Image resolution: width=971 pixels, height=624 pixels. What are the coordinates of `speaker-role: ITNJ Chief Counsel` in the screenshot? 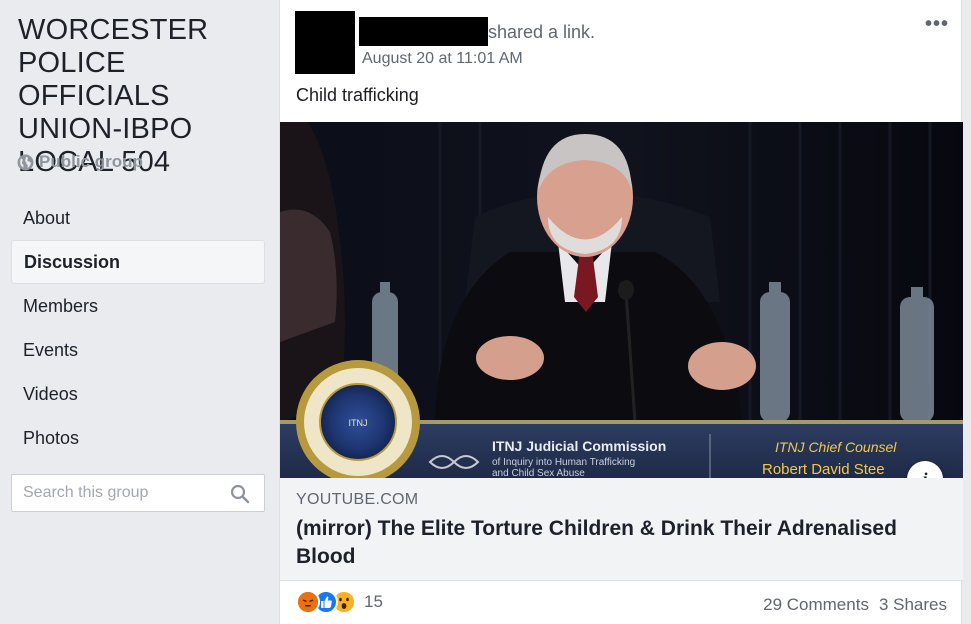 It's located at (836, 447).